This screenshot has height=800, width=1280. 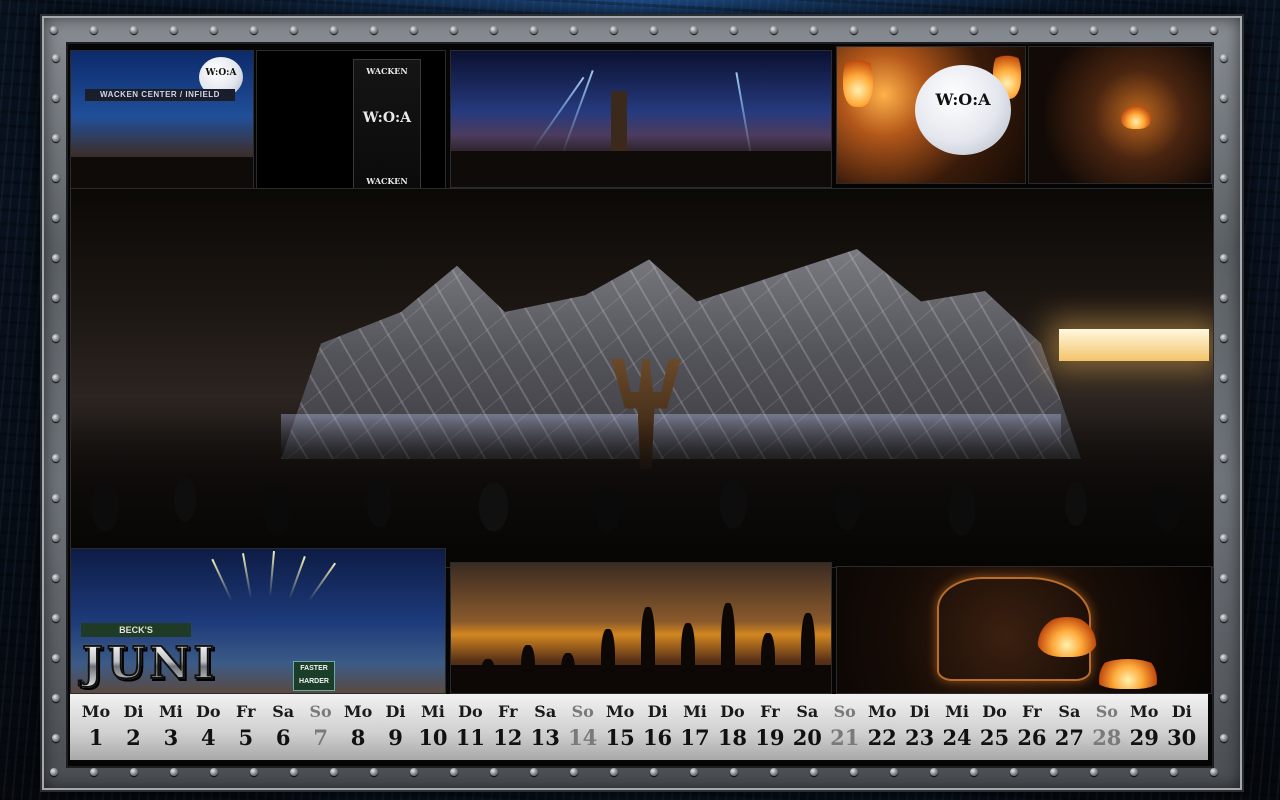 I want to click on calendar-day: Fr 12, so click(x=508, y=727).